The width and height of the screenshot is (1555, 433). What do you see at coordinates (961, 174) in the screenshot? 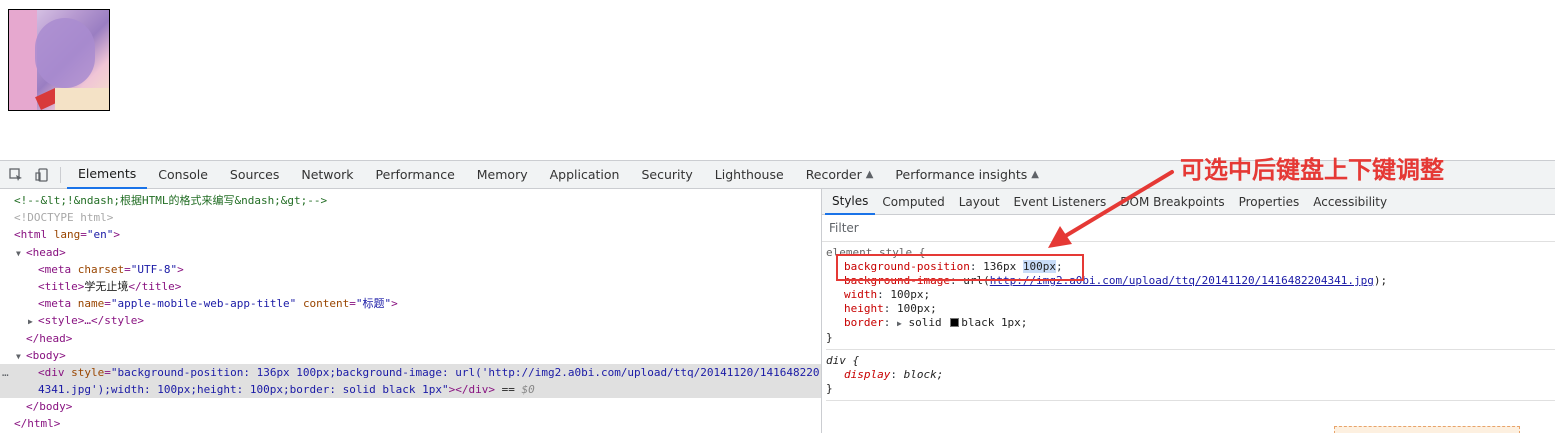
I see `tab-performance-insights-label: Performance insights` at bounding box center [961, 174].